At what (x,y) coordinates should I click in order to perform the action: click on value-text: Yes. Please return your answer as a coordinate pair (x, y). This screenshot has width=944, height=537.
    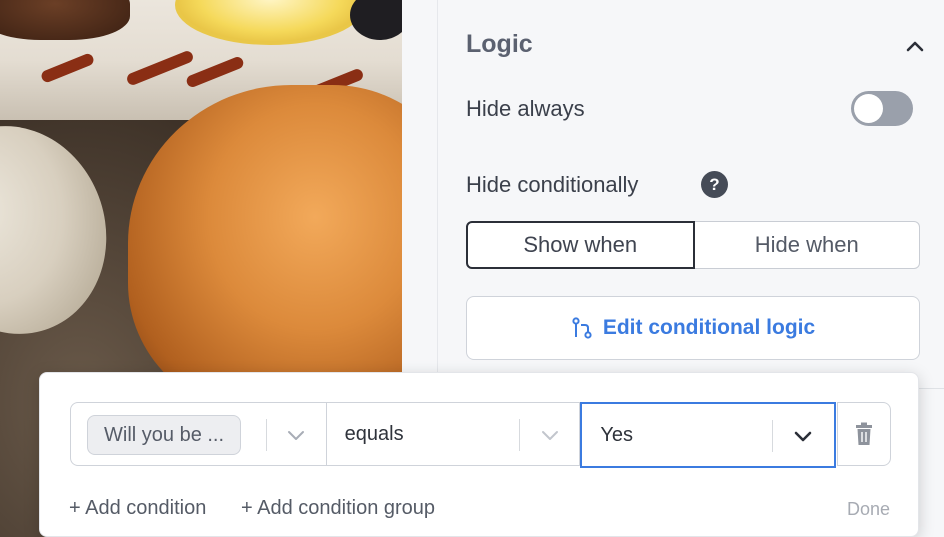
    Looking at the image, I should click on (616, 434).